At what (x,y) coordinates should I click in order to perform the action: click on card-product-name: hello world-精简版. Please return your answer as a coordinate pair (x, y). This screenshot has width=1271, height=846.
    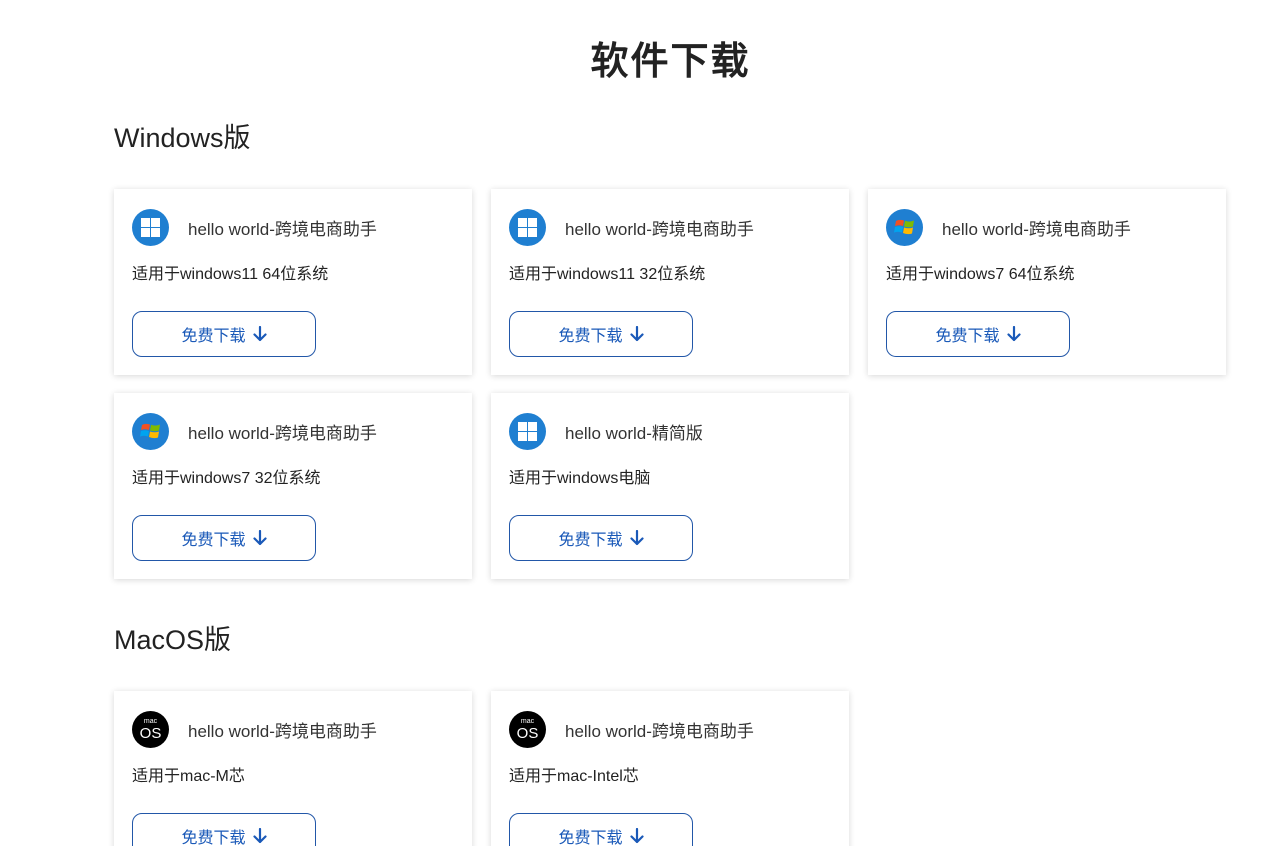
    Looking at the image, I should click on (634, 433).